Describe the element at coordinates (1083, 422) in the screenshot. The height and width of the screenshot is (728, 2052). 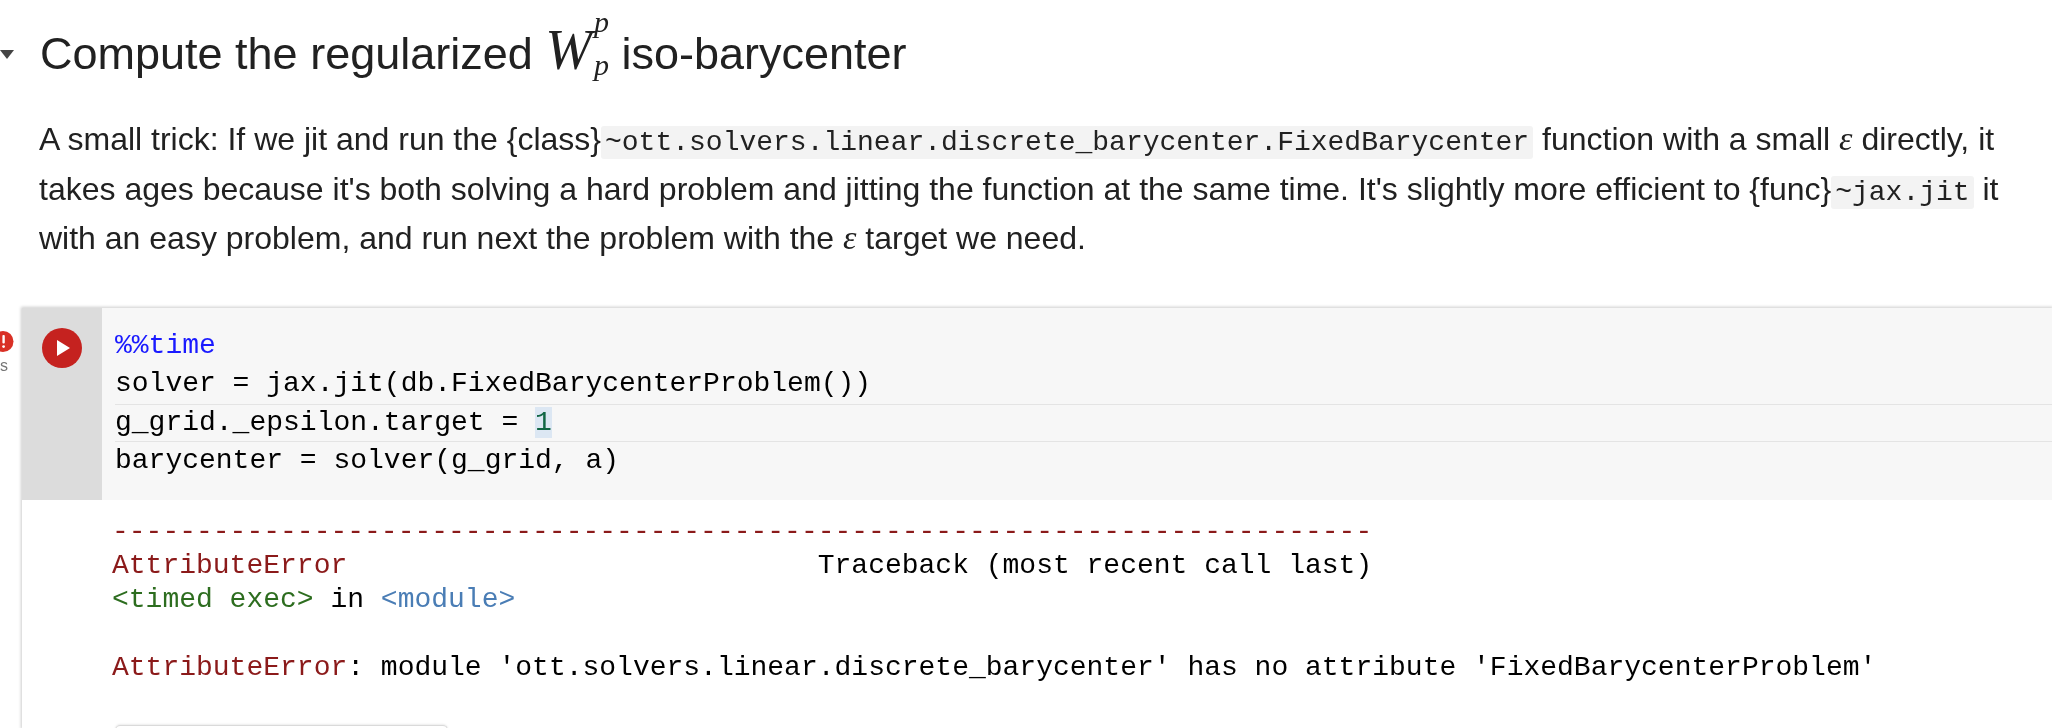
I see `code-line: g_grid._epsilon.target = 1` at that location.